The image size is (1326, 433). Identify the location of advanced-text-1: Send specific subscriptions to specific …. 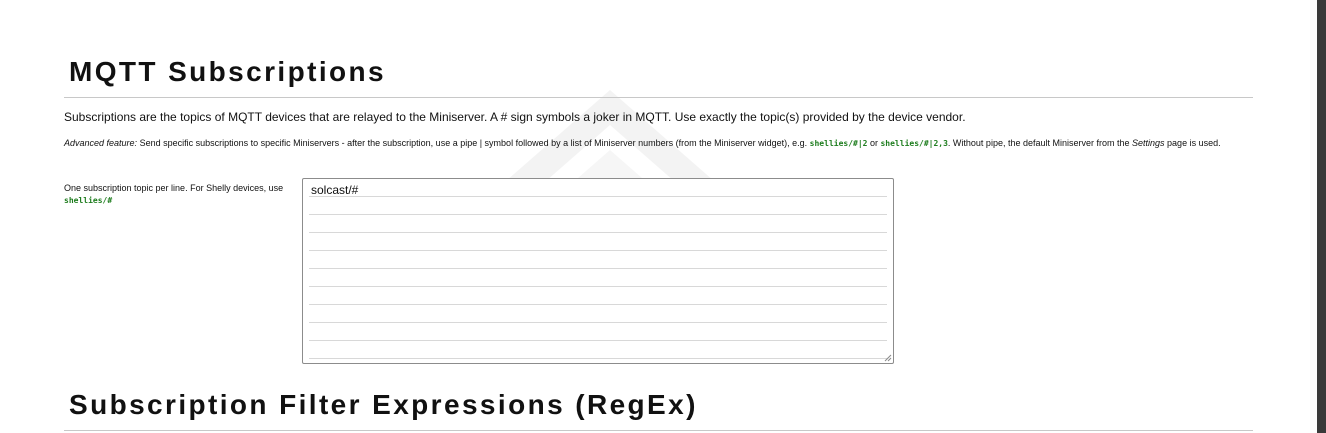
(473, 143).